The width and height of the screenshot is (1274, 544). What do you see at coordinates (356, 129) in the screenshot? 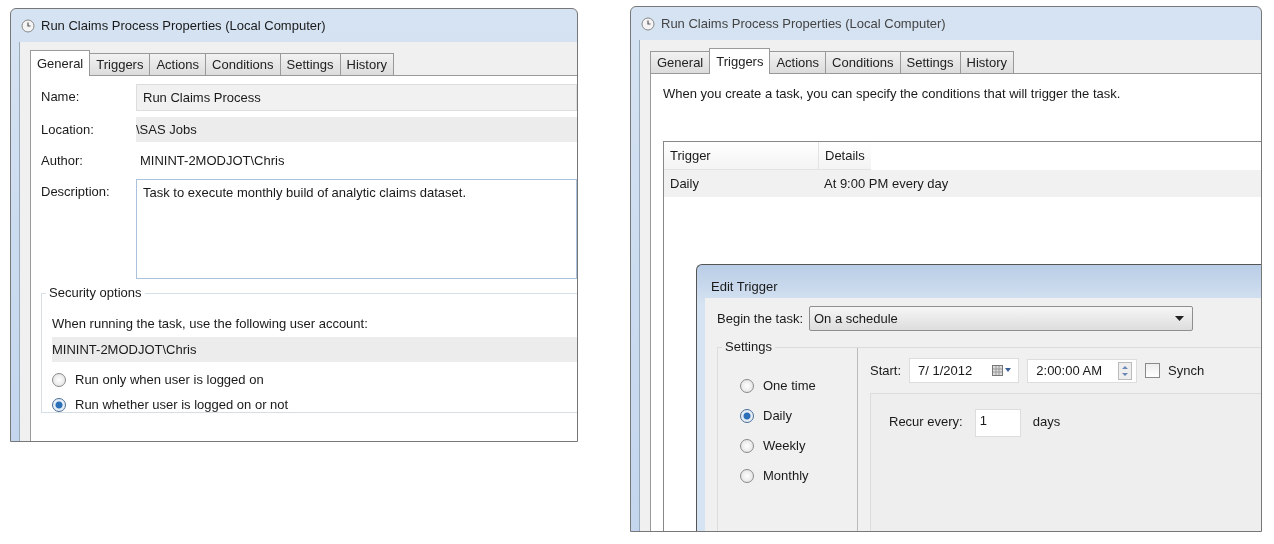
I see `location-value: \SAS Jobs` at bounding box center [356, 129].